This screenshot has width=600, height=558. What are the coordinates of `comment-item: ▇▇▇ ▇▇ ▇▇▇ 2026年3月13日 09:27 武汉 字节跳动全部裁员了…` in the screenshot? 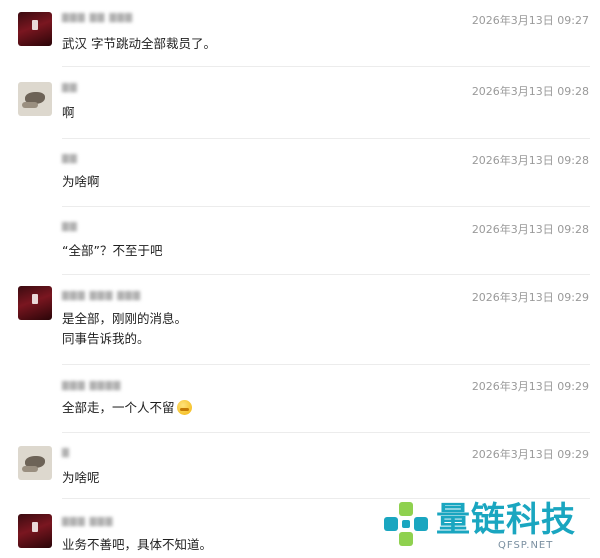 It's located at (300, 31).